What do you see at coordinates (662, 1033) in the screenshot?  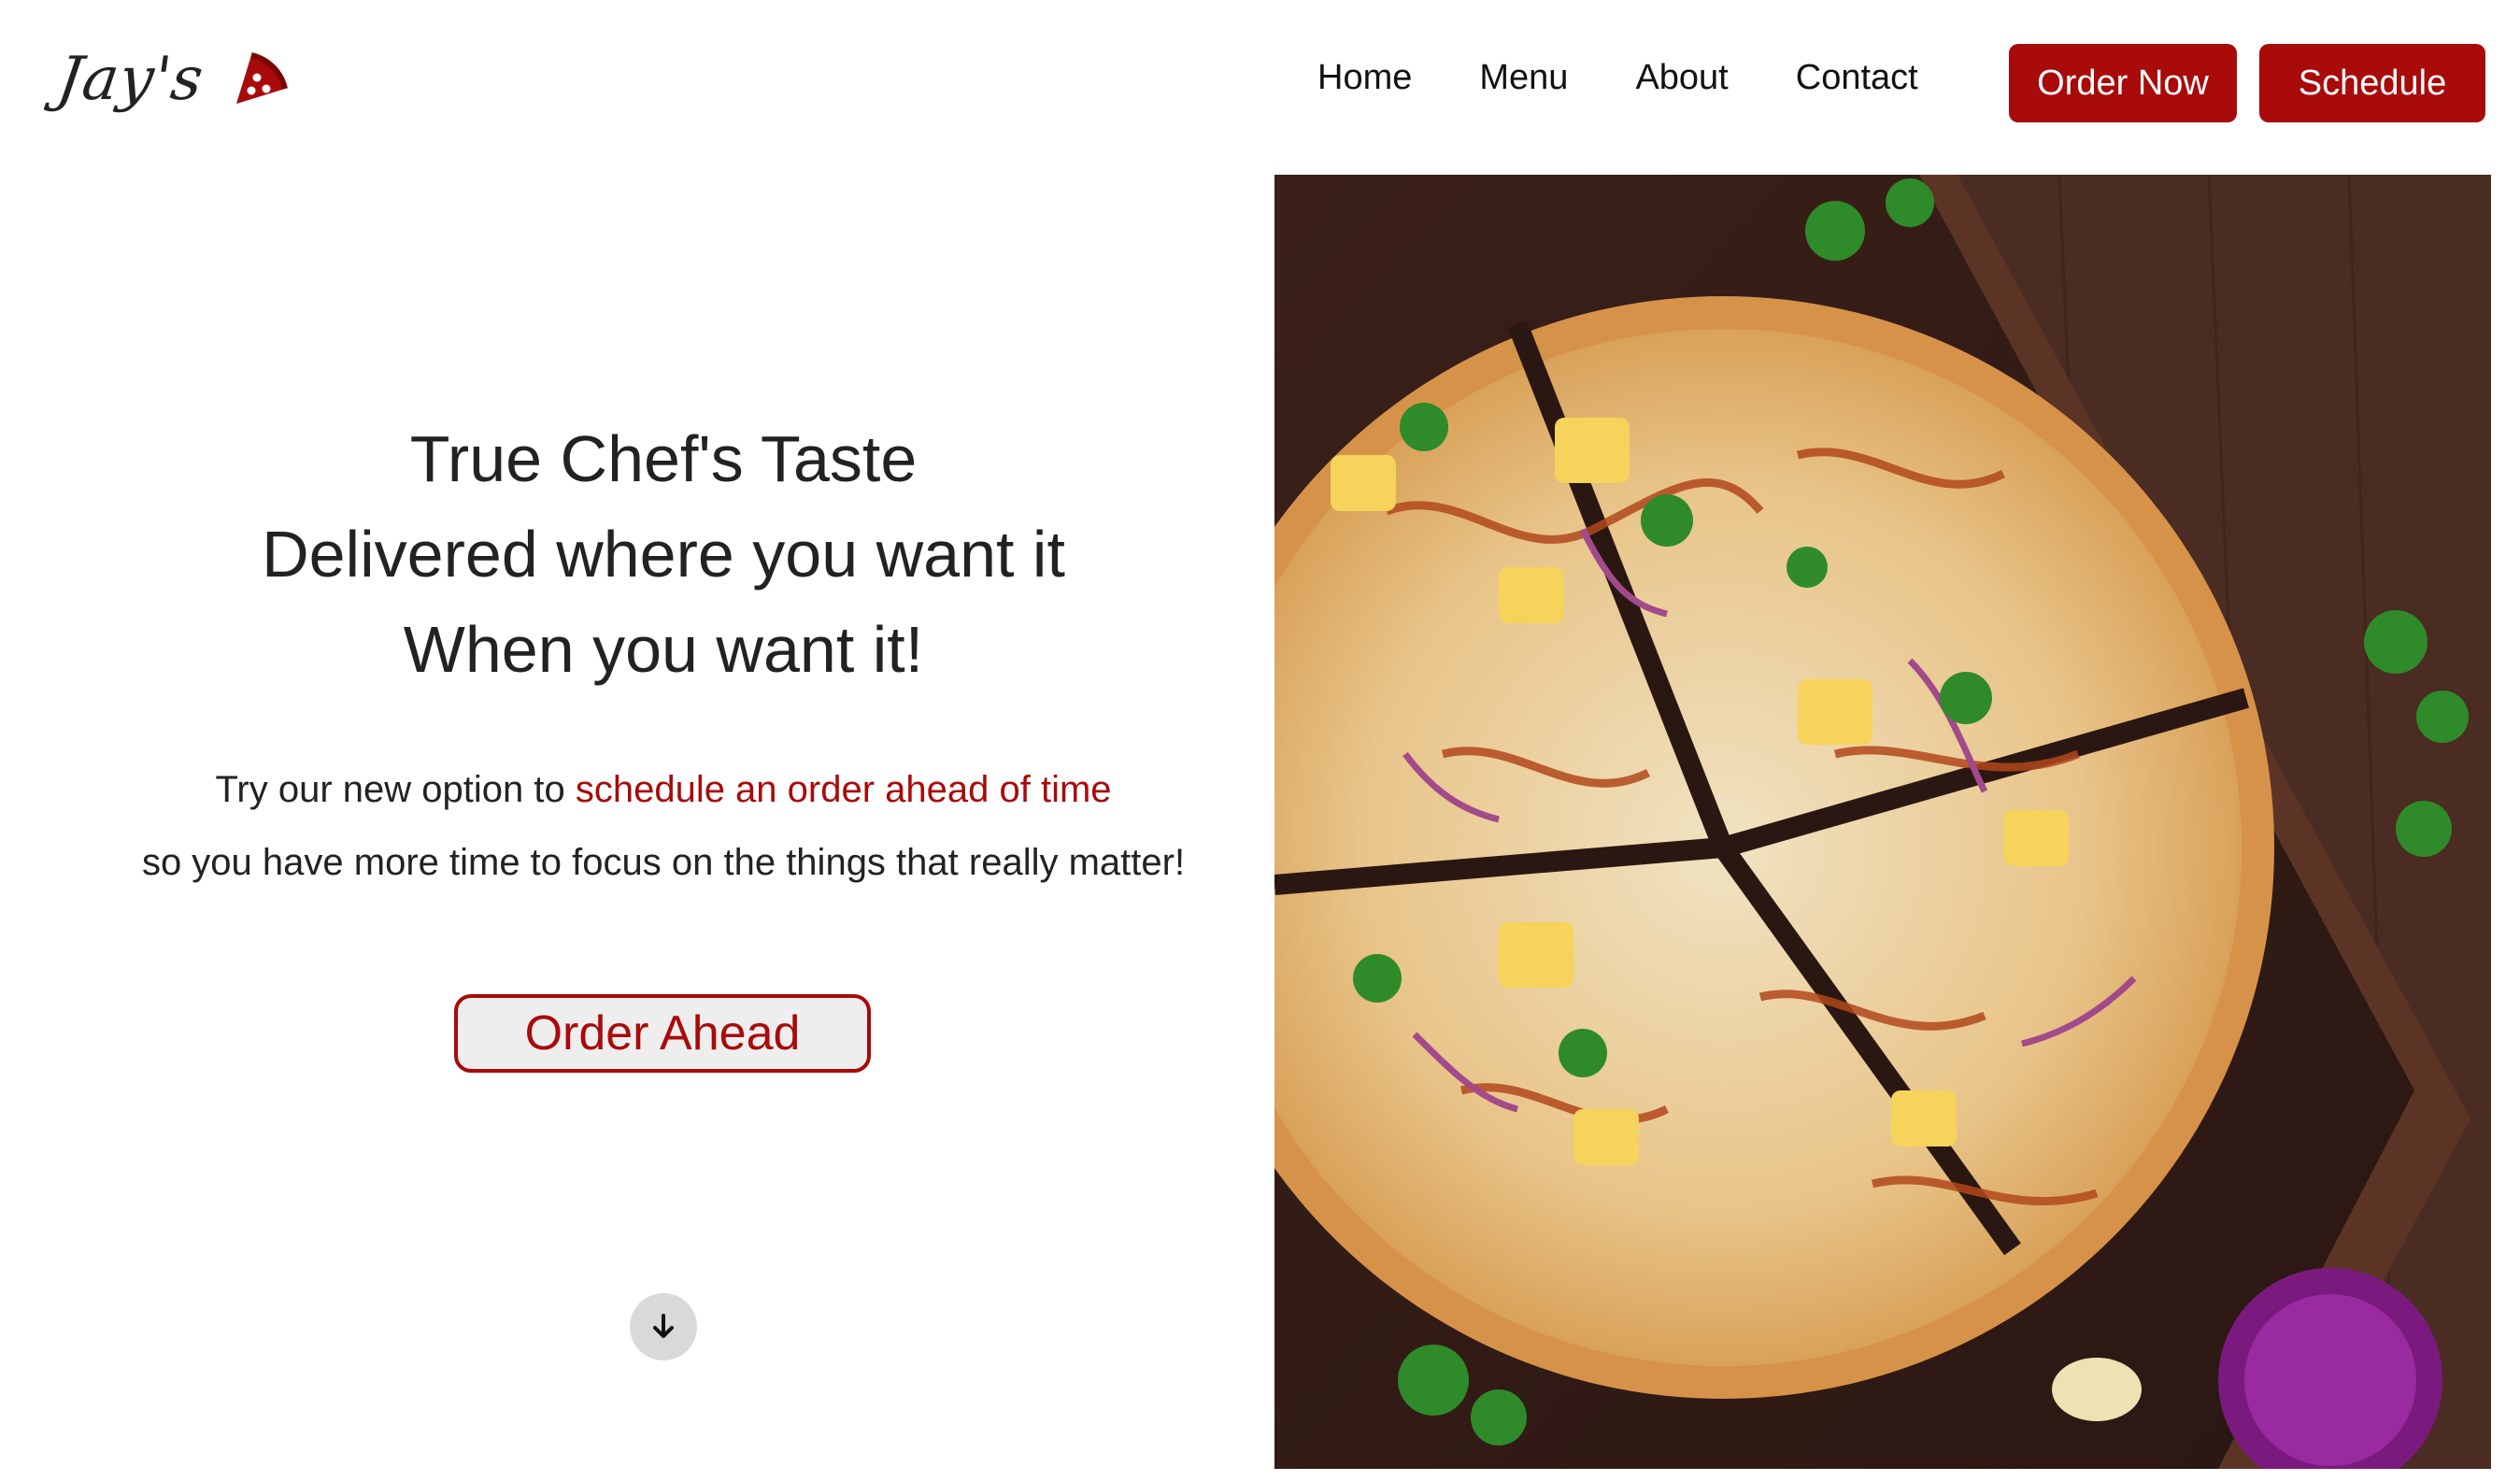 I see `order-ahead-button: Order Ahead` at bounding box center [662, 1033].